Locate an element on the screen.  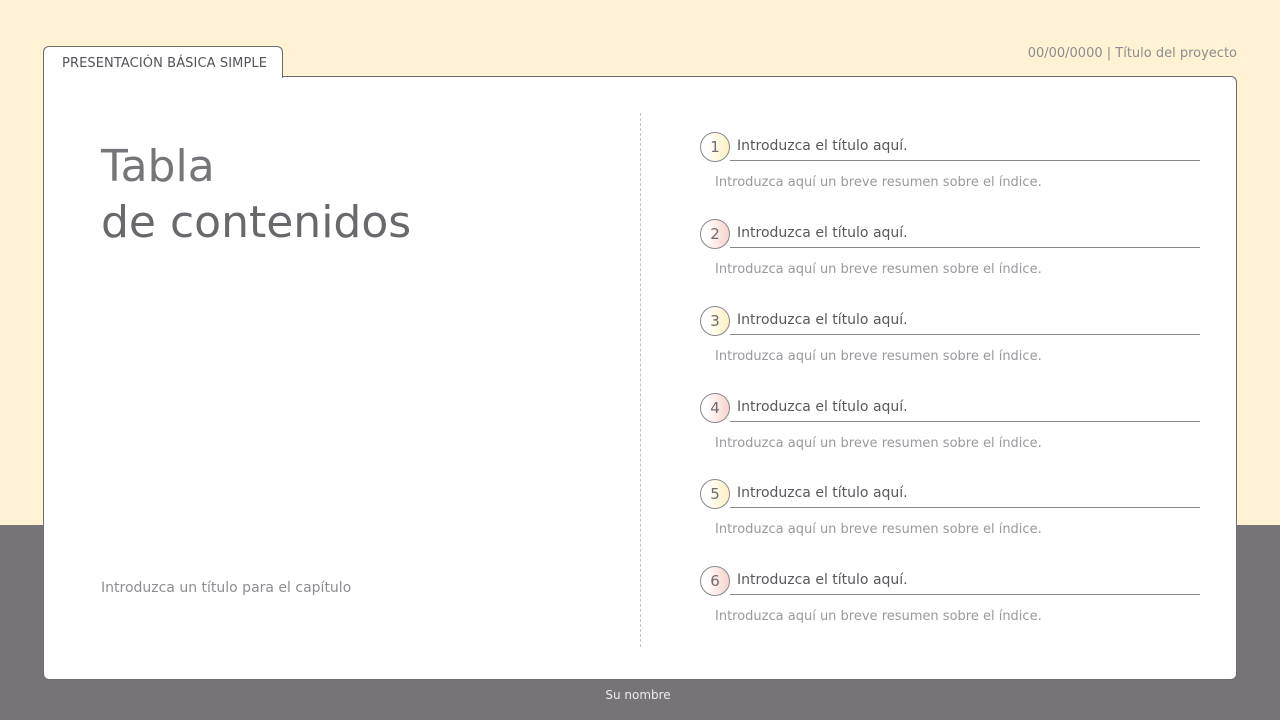
footer-author-name: Su nombre is located at coordinates (638, 695).